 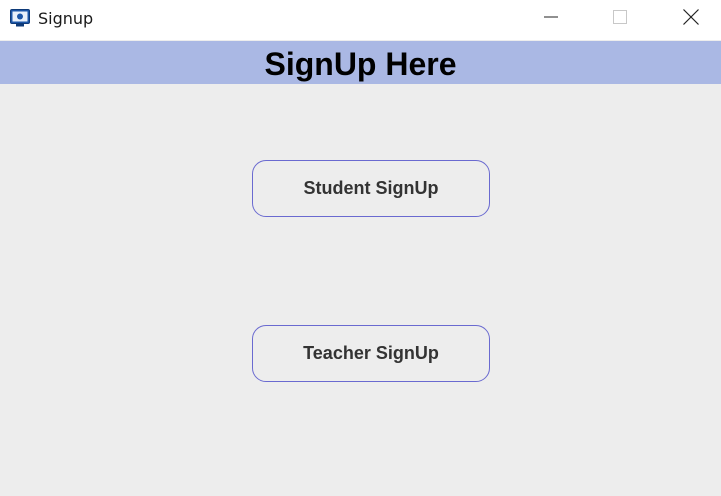 I want to click on minimize-button, so click(x=551, y=19).